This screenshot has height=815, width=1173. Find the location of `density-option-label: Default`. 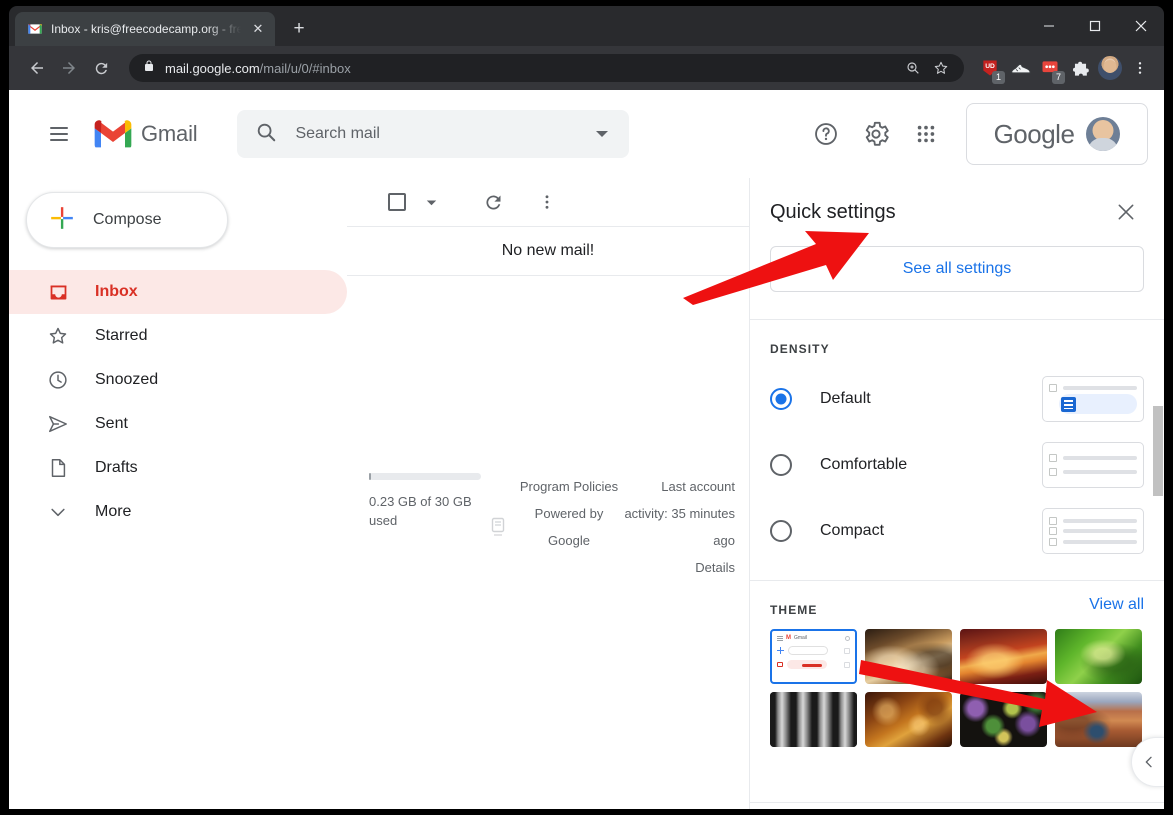

density-option-label: Default is located at coordinates (845, 398).